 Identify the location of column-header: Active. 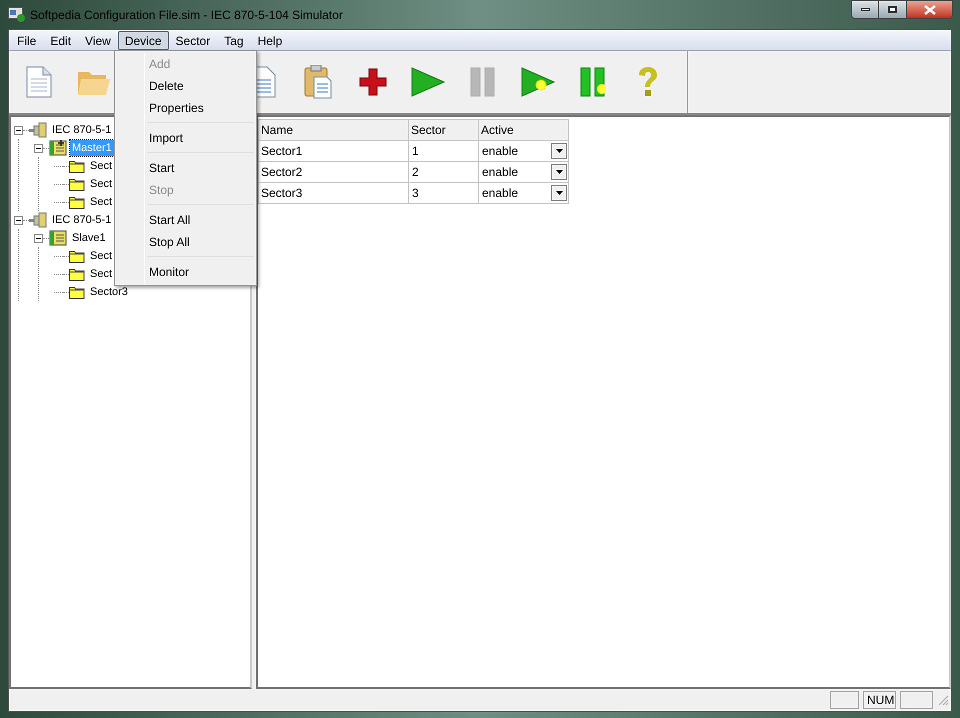
(523, 130).